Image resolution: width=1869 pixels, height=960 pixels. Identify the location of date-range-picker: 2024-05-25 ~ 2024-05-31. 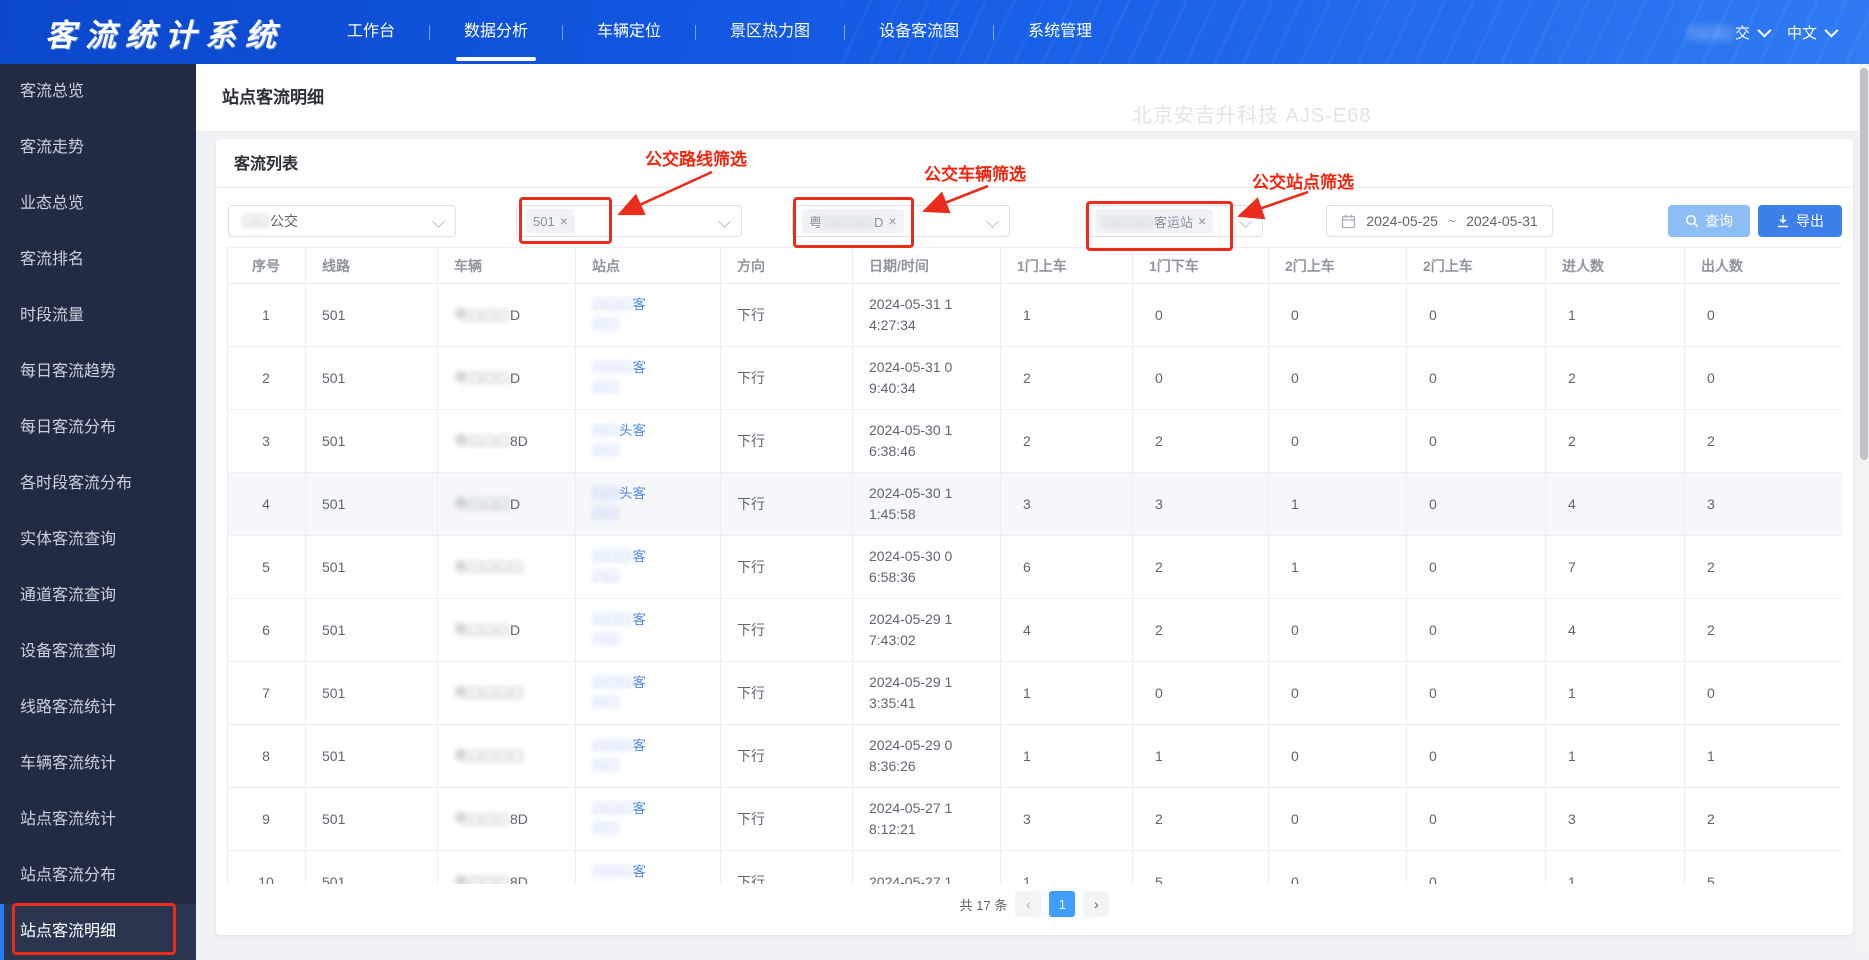
(1439, 221).